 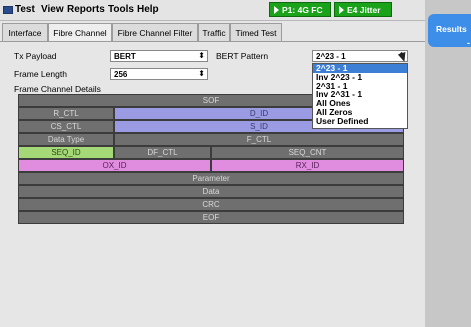 I want to click on port-status-label: P1: 4G FC, so click(x=302, y=10).